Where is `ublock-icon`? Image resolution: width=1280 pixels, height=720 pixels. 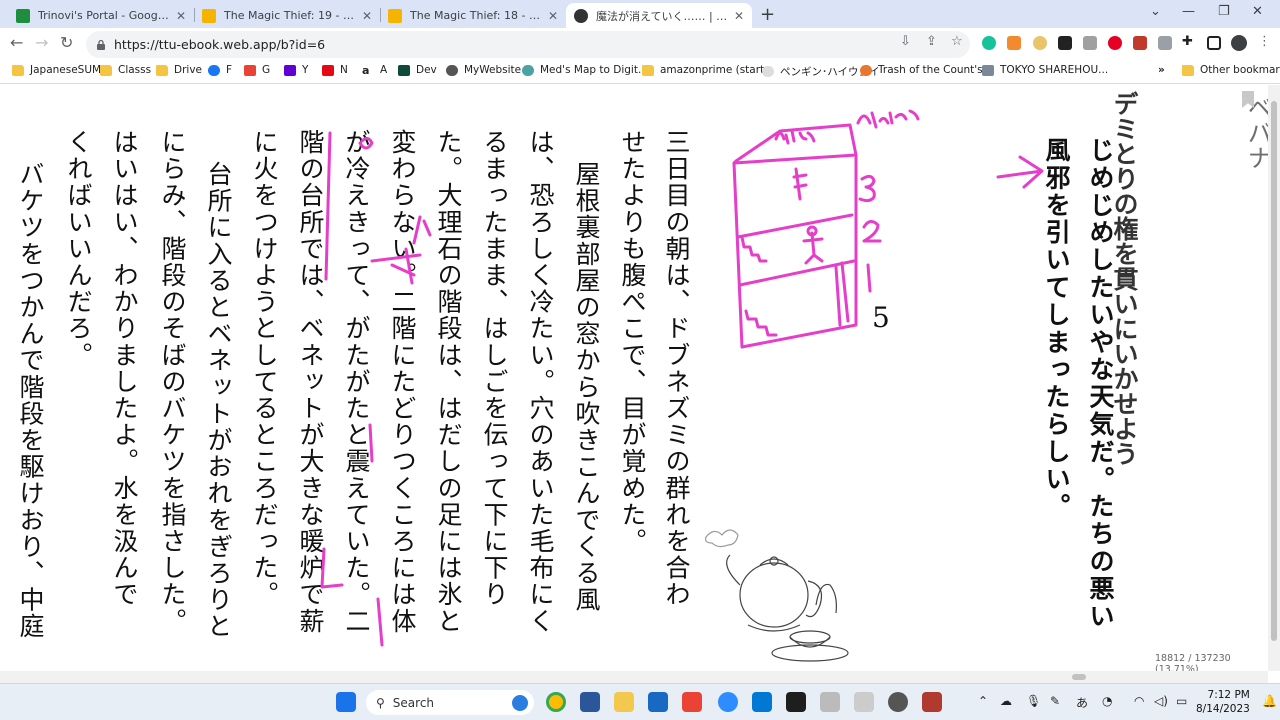
ublock-icon is located at coordinates (1140, 43).